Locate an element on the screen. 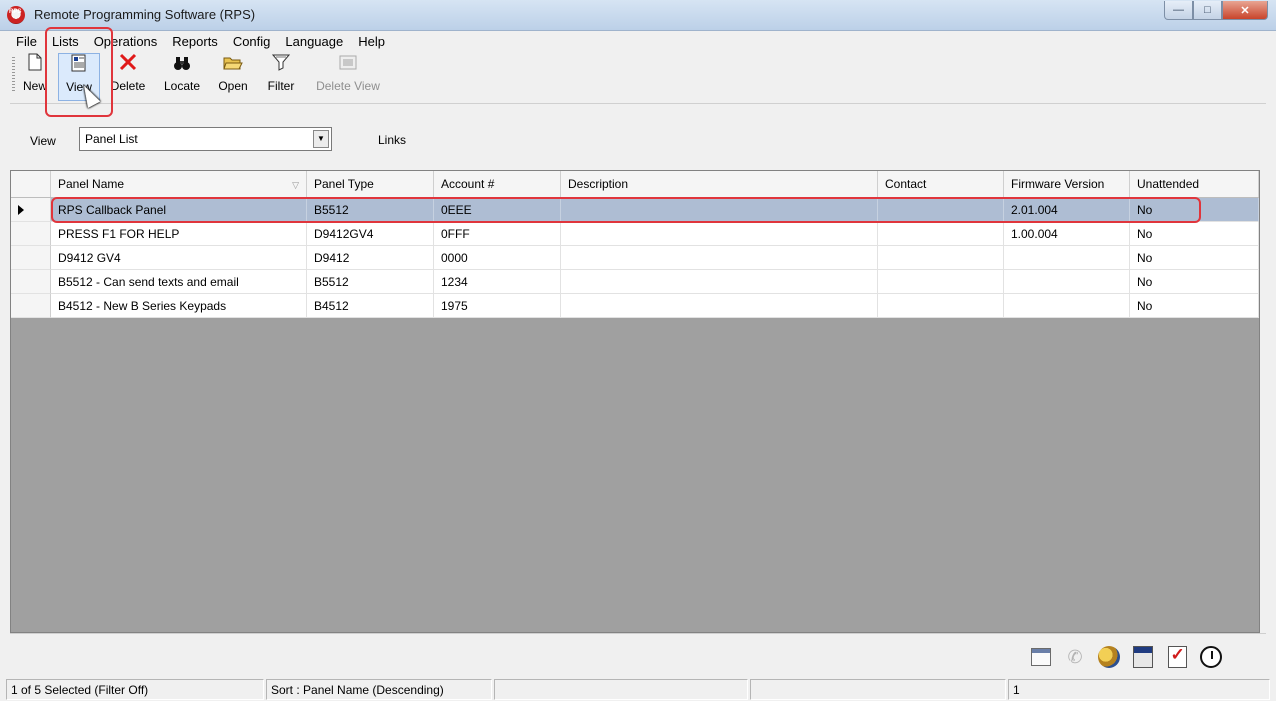 The width and height of the screenshot is (1276, 701). quick-icon-bar: ✆ ✓ is located at coordinates (638, 655).